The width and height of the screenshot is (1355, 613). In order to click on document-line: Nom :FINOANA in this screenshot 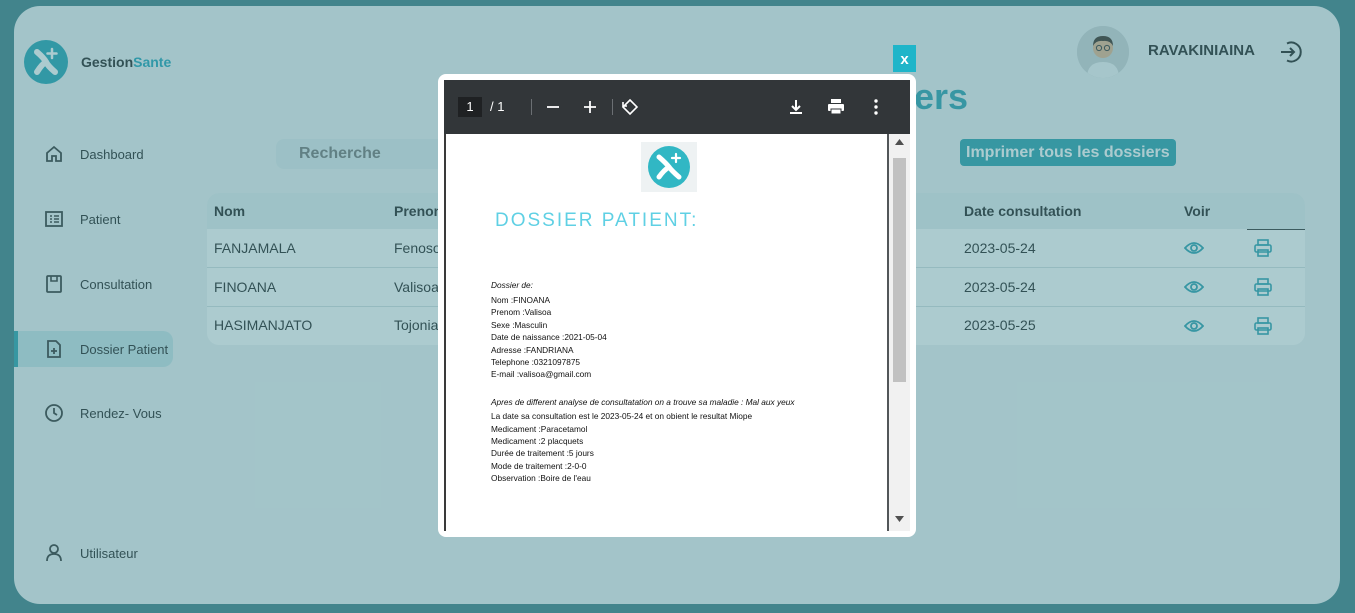, I will do `click(521, 300)`.